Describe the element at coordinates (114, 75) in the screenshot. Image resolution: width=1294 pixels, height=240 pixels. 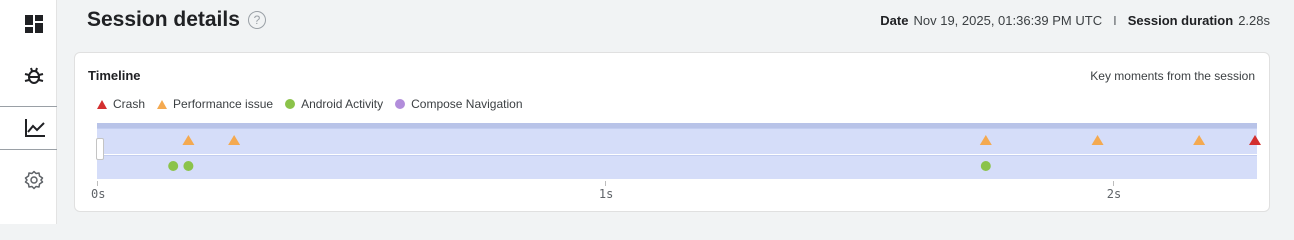
I see `card-title: Timeline` at that location.